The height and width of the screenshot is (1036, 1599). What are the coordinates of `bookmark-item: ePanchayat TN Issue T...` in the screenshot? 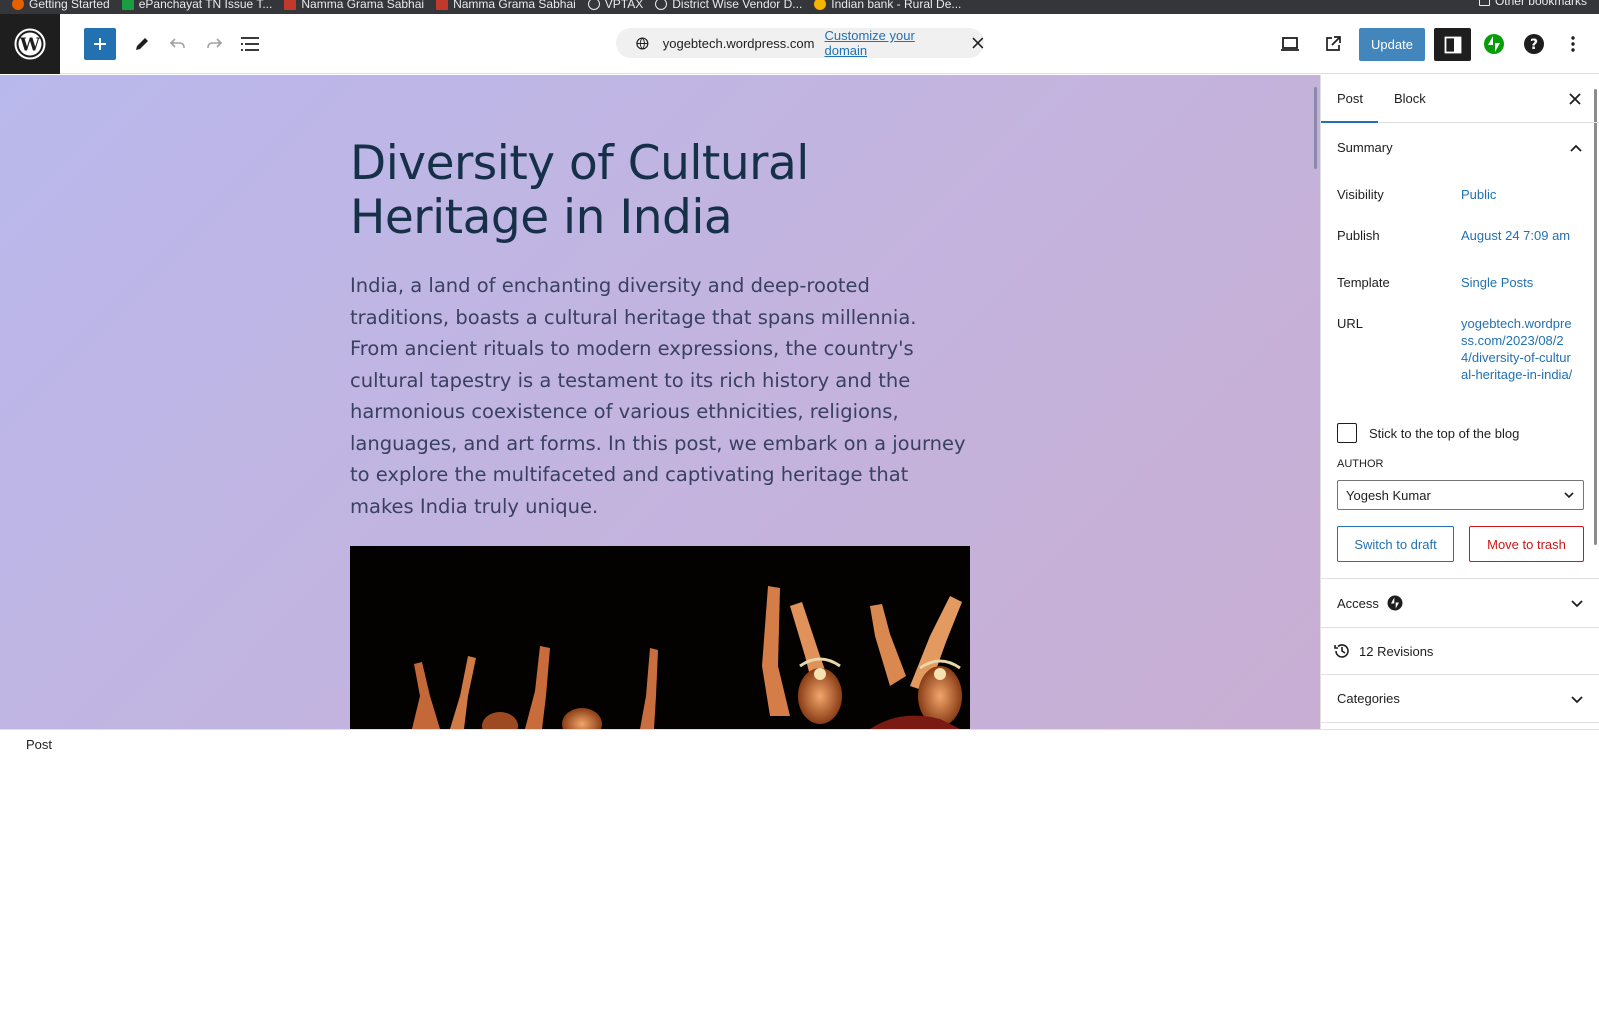 It's located at (196, 5).